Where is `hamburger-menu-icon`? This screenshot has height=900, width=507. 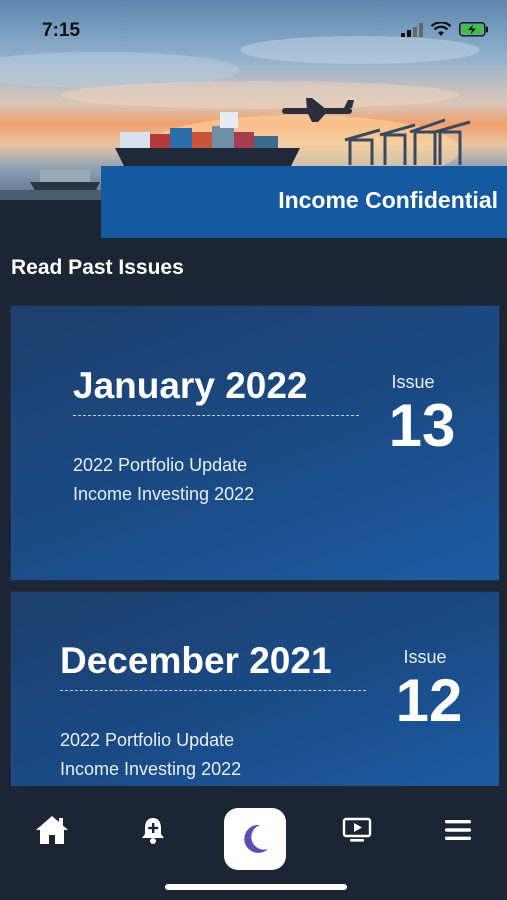 hamburger-menu-icon is located at coordinates (458, 830).